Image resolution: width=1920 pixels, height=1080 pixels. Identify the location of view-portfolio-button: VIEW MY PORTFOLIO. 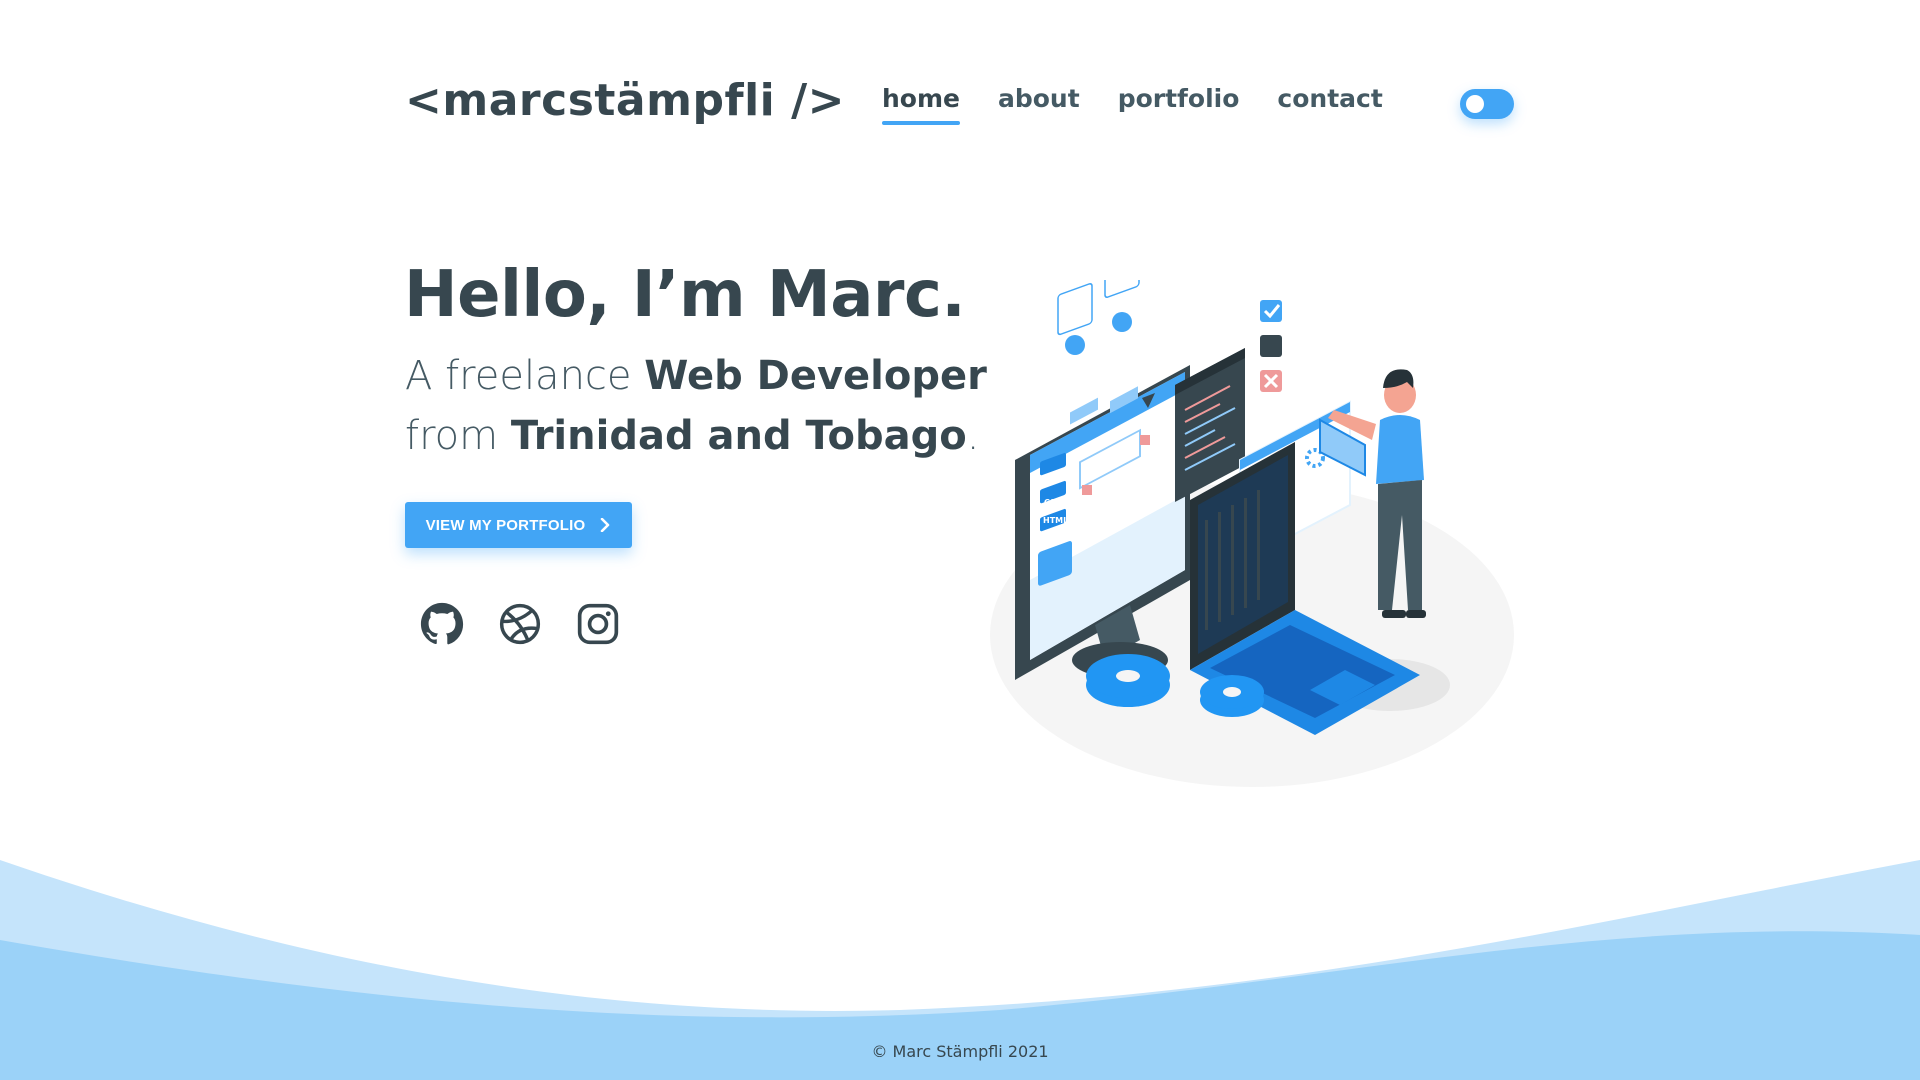
(518, 525).